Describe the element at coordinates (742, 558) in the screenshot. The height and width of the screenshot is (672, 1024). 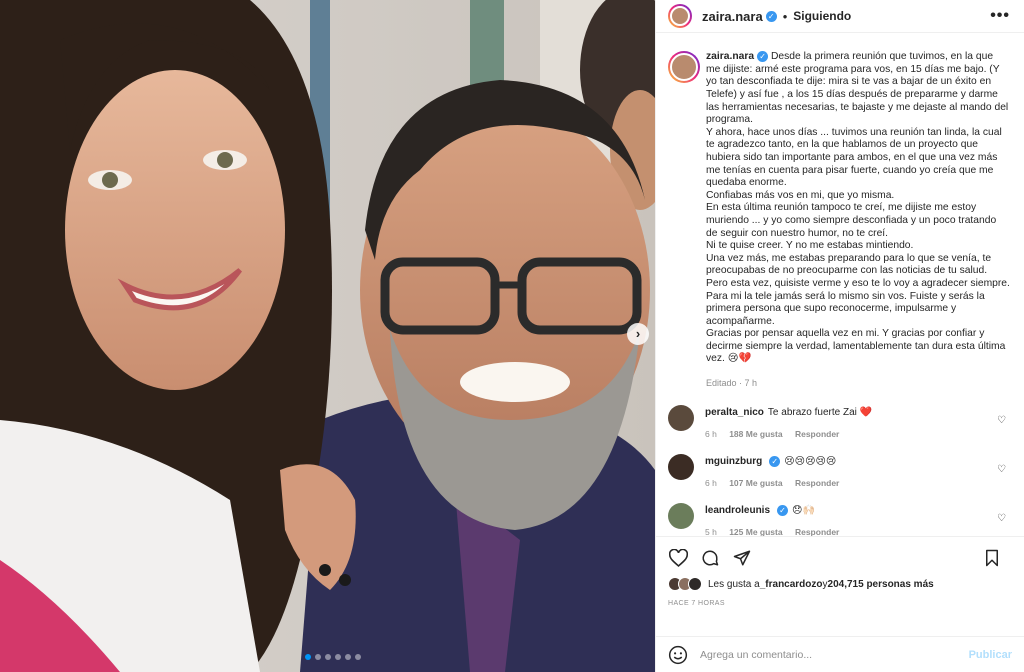
I see `share-icon` at that location.